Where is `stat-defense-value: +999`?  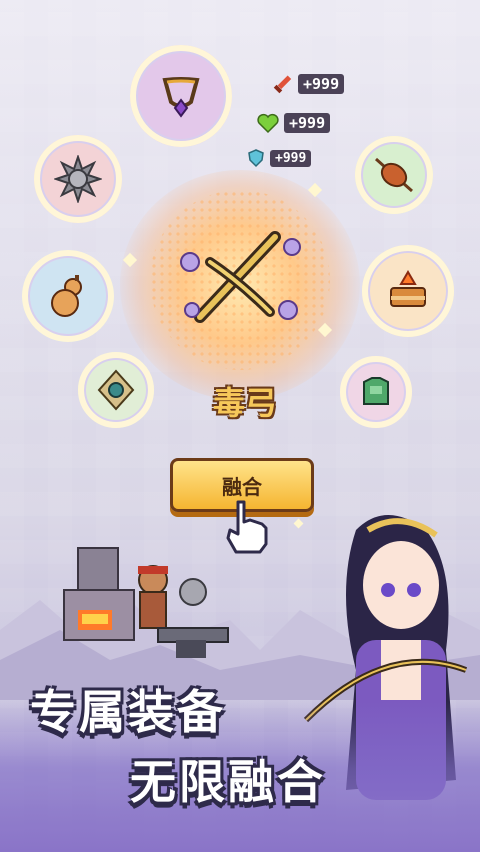
stat-defense-value: +999 is located at coordinates (291, 158).